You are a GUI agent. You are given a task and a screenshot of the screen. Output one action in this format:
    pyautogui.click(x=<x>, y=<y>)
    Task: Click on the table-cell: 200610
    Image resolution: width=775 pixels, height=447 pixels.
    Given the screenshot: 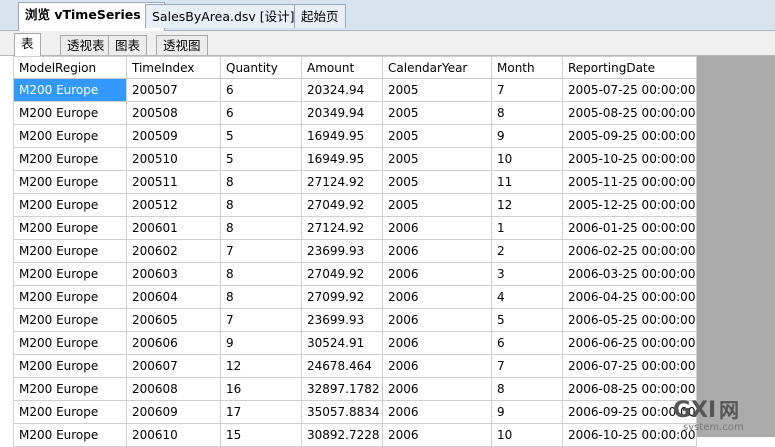 What is the action you would take?
    pyautogui.click(x=173, y=435)
    